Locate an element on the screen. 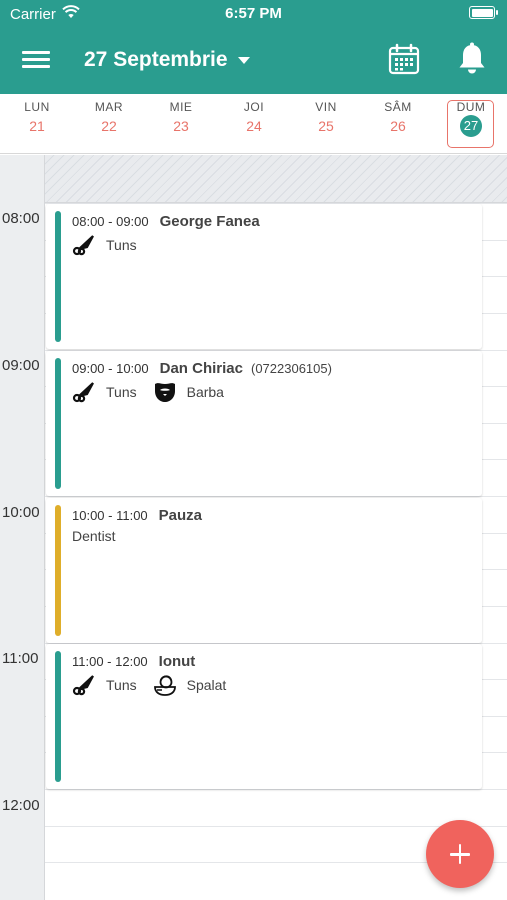  appointment-card: 08:00 - 09:00 George Fanea Tuns is located at coordinates (264, 276).